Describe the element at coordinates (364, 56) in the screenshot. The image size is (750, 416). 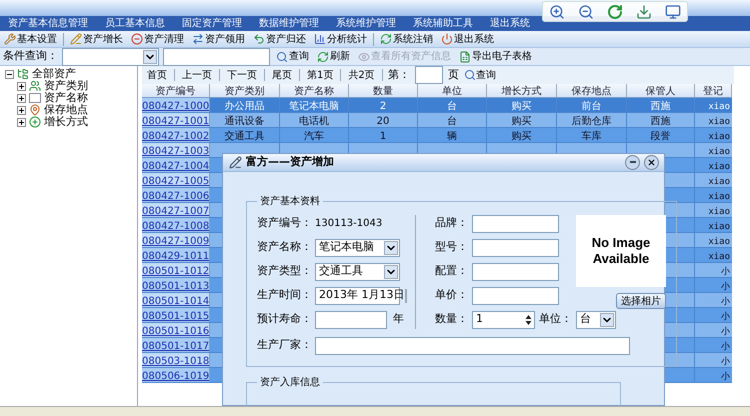
I see `view-icon` at that location.